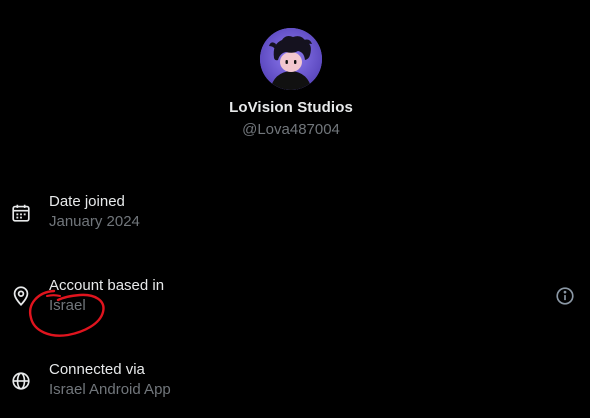 This screenshot has width=590, height=418. What do you see at coordinates (94, 221) in the screenshot?
I see `date-joined-value: January 2024` at bounding box center [94, 221].